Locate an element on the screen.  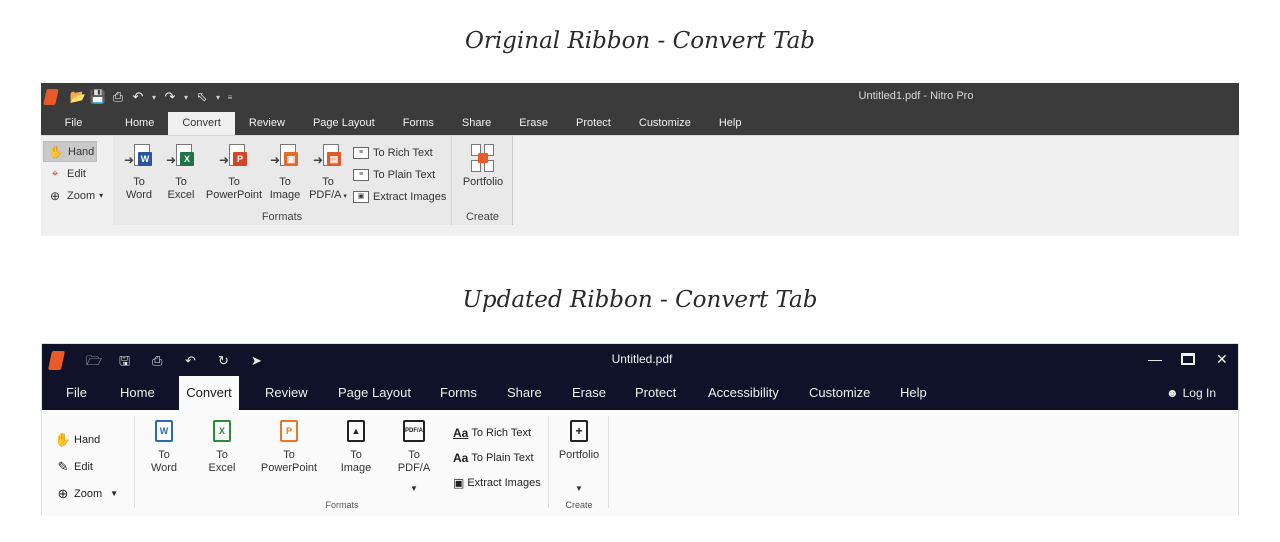
powerpoint-file-icon: P is located at coordinates (289, 431).